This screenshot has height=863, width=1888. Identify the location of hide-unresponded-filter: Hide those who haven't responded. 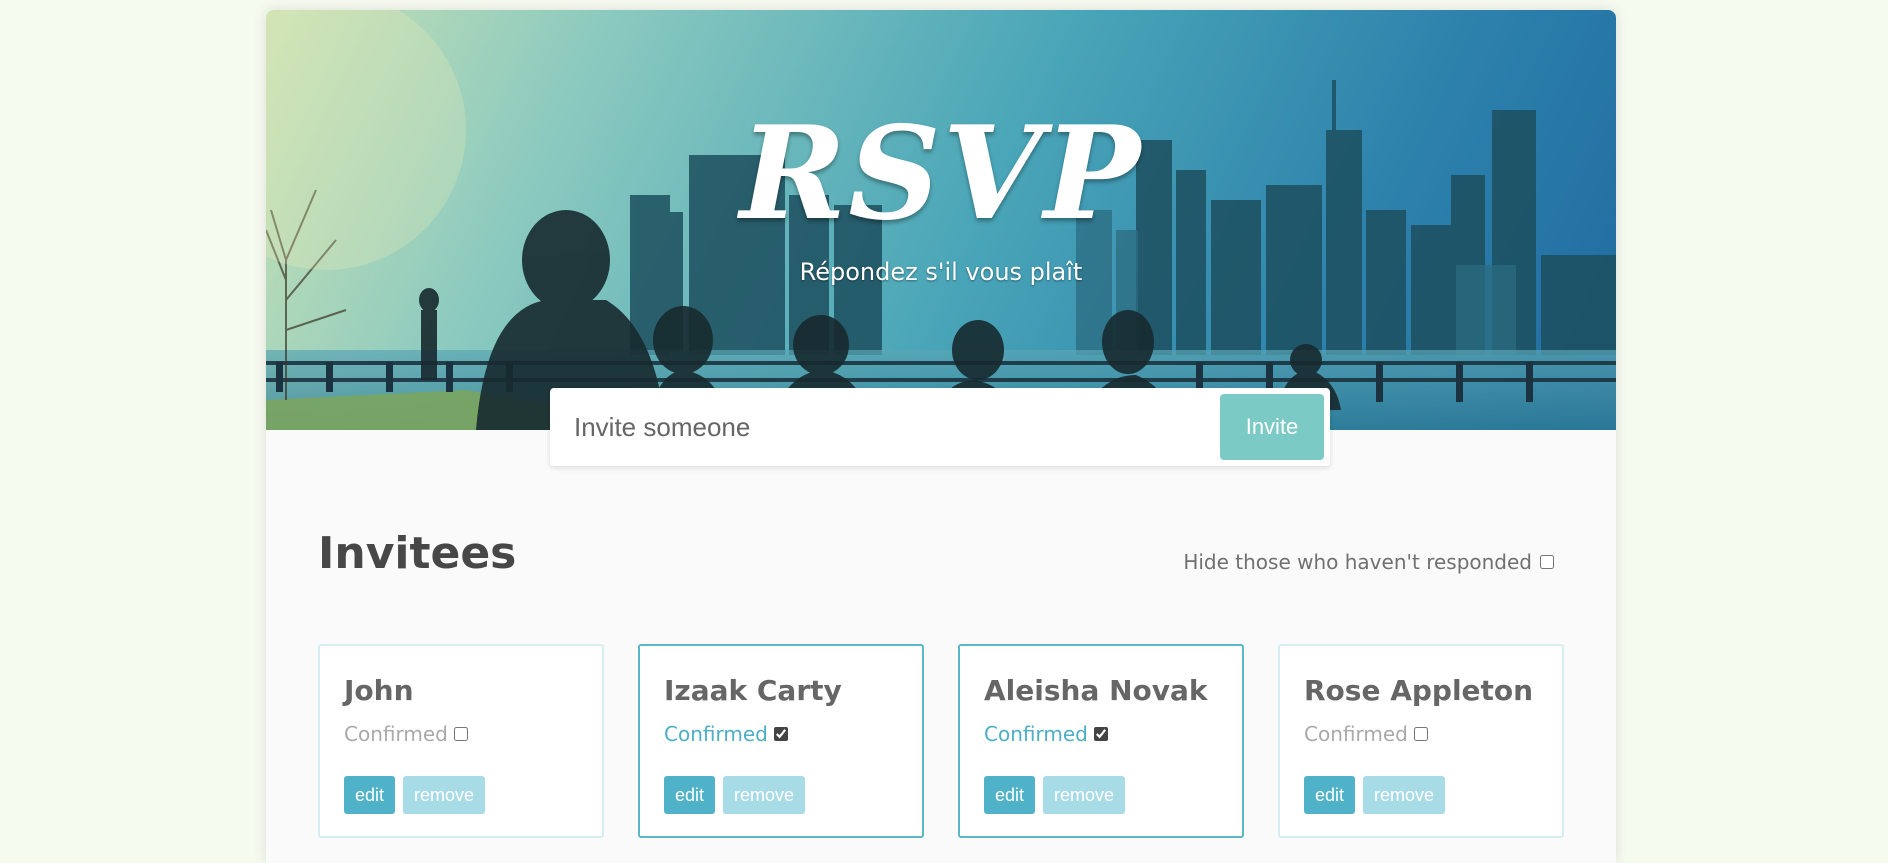
(1368, 562).